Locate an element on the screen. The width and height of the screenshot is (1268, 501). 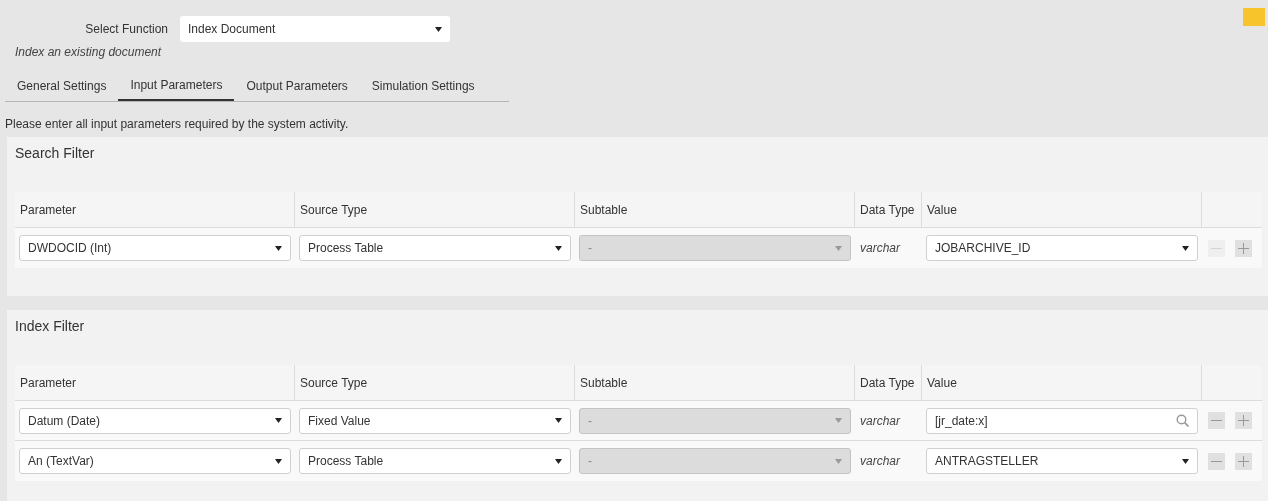
value-select: ANTRAGSTELLER is located at coordinates (1062, 461).